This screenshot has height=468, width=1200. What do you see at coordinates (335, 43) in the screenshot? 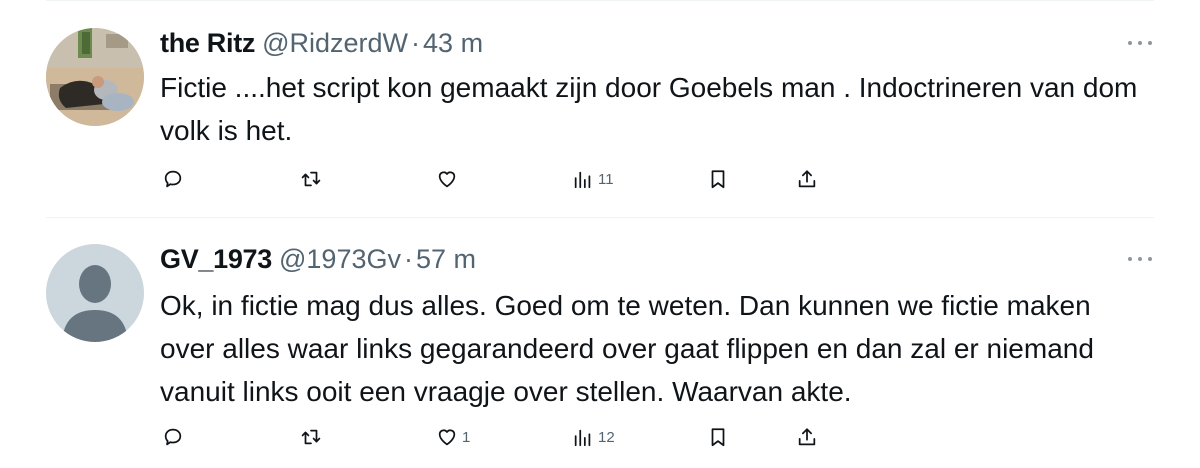
I see `user-handle: @RidzerdW` at bounding box center [335, 43].